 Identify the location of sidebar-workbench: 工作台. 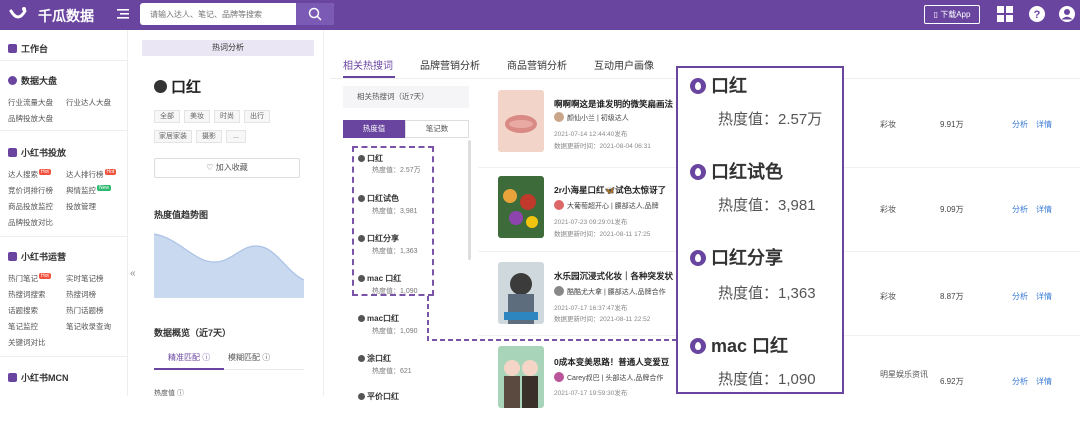
(28, 48).